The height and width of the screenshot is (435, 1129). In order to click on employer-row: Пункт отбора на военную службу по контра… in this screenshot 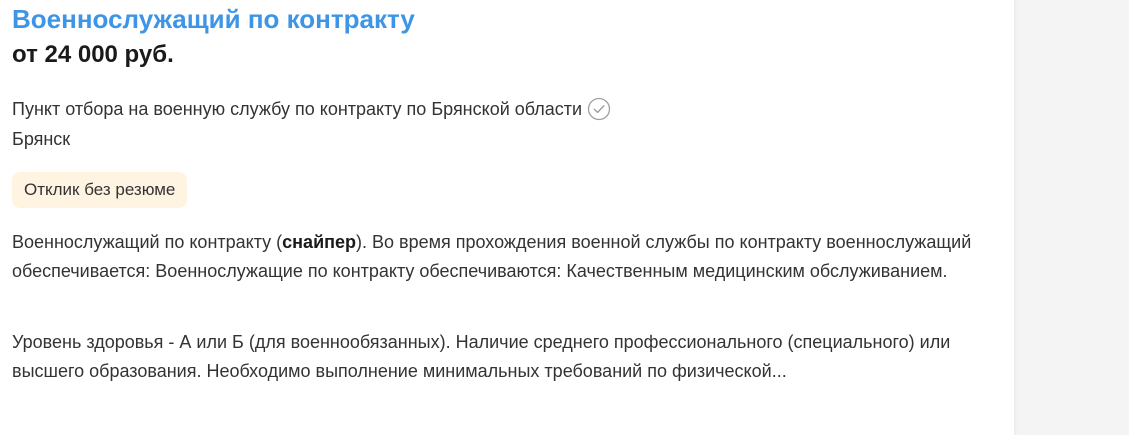, I will do `click(311, 109)`.